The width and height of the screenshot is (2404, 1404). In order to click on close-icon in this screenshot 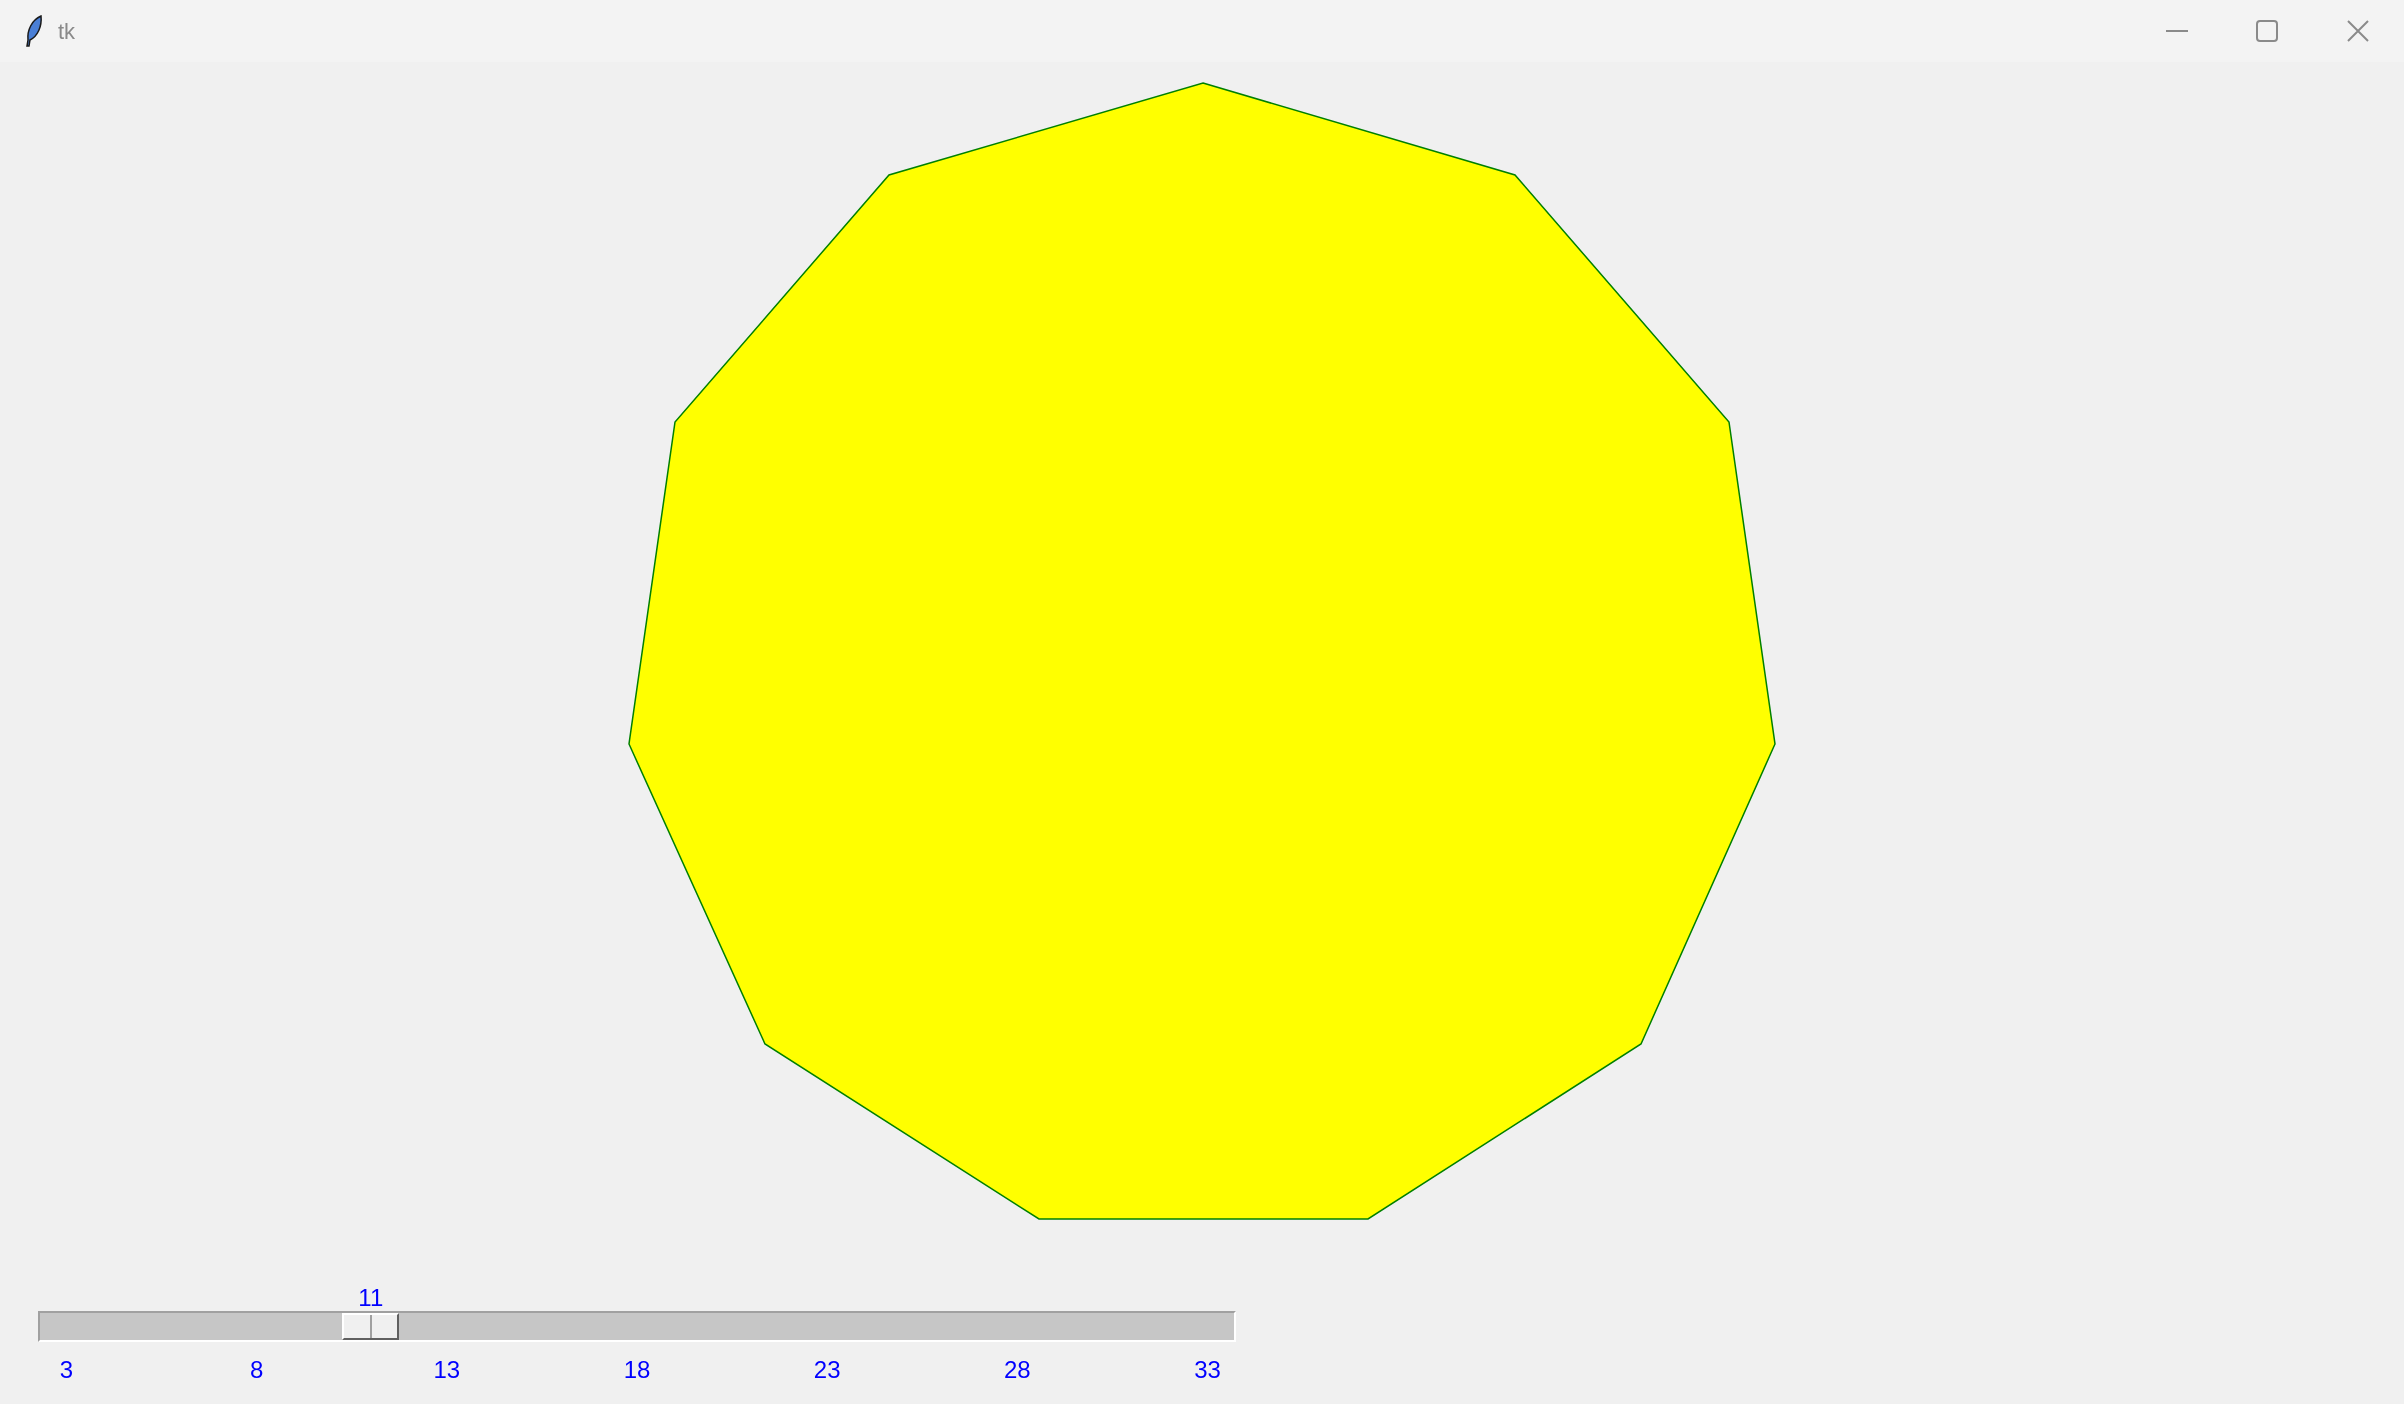, I will do `click(2358, 31)`.